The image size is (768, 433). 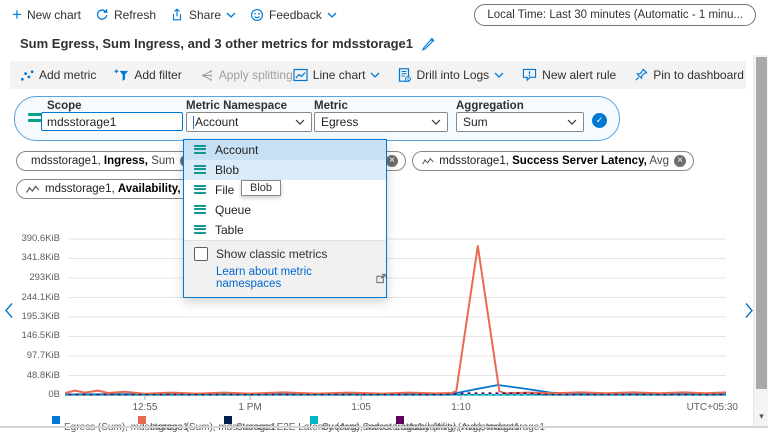 What do you see at coordinates (233, 210) in the screenshot?
I see `namespace-option-label: Queue` at bounding box center [233, 210].